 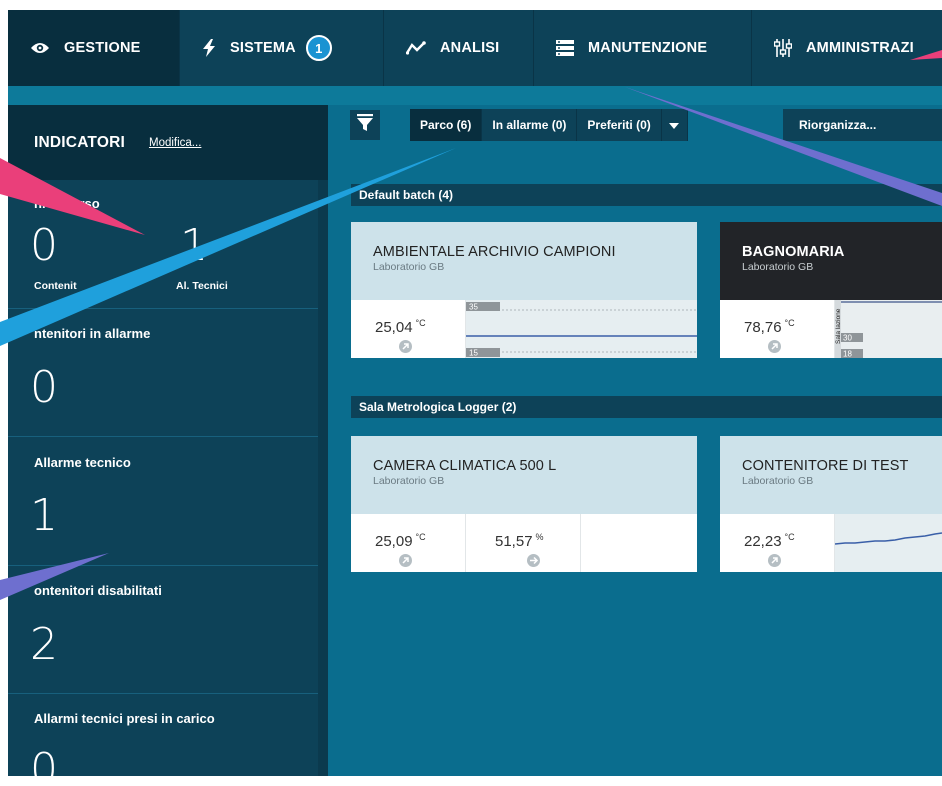 What do you see at coordinates (847, 338) in the screenshot?
I see `trend-upper-label: 30` at bounding box center [847, 338].